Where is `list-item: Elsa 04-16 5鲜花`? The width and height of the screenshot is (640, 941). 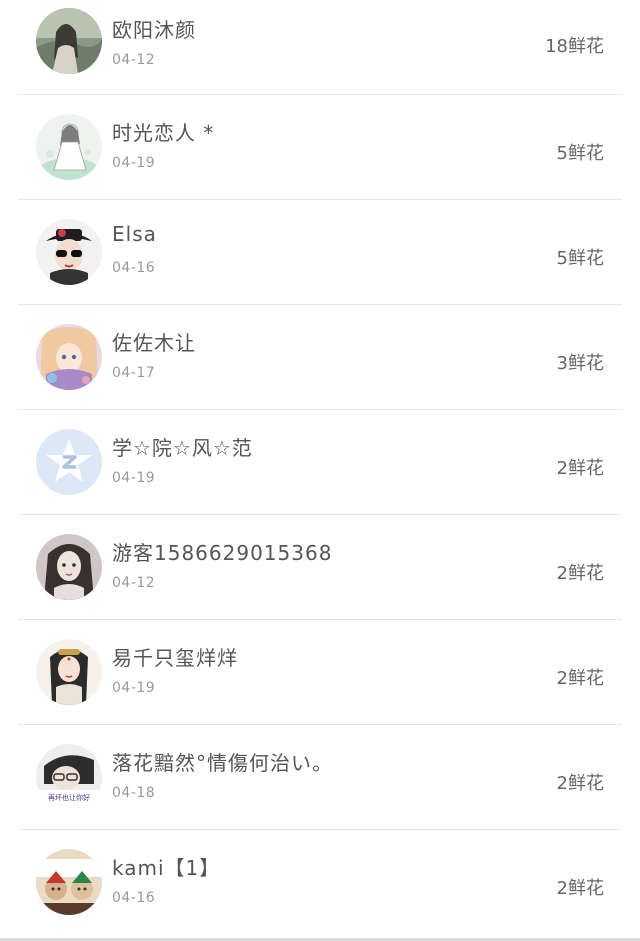
list-item: Elsa 04-16 5鲜花 is located at coordinates (320, 252).